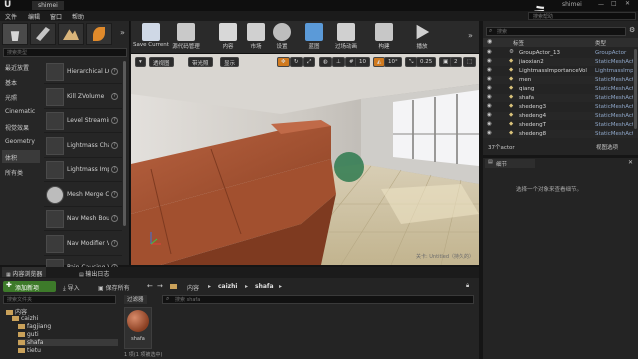 Image resolution: width=638 pixels, height=359 pixels. Describe the element at coordinates (556, 31) in the screenshot. I see `outliner-search-input: ⌕ 搜索` at that location.